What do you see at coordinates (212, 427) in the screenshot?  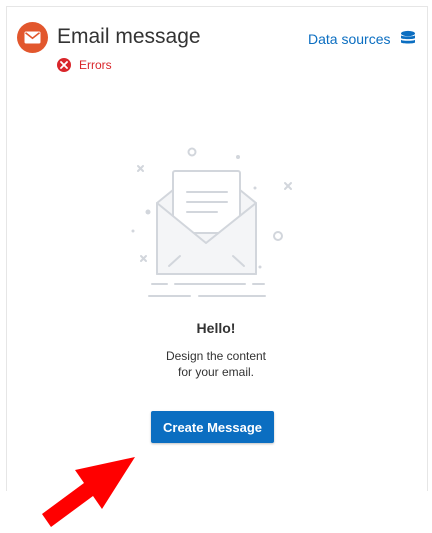 I see `create-message-button: Create Message` at bounding box center [212, 427].